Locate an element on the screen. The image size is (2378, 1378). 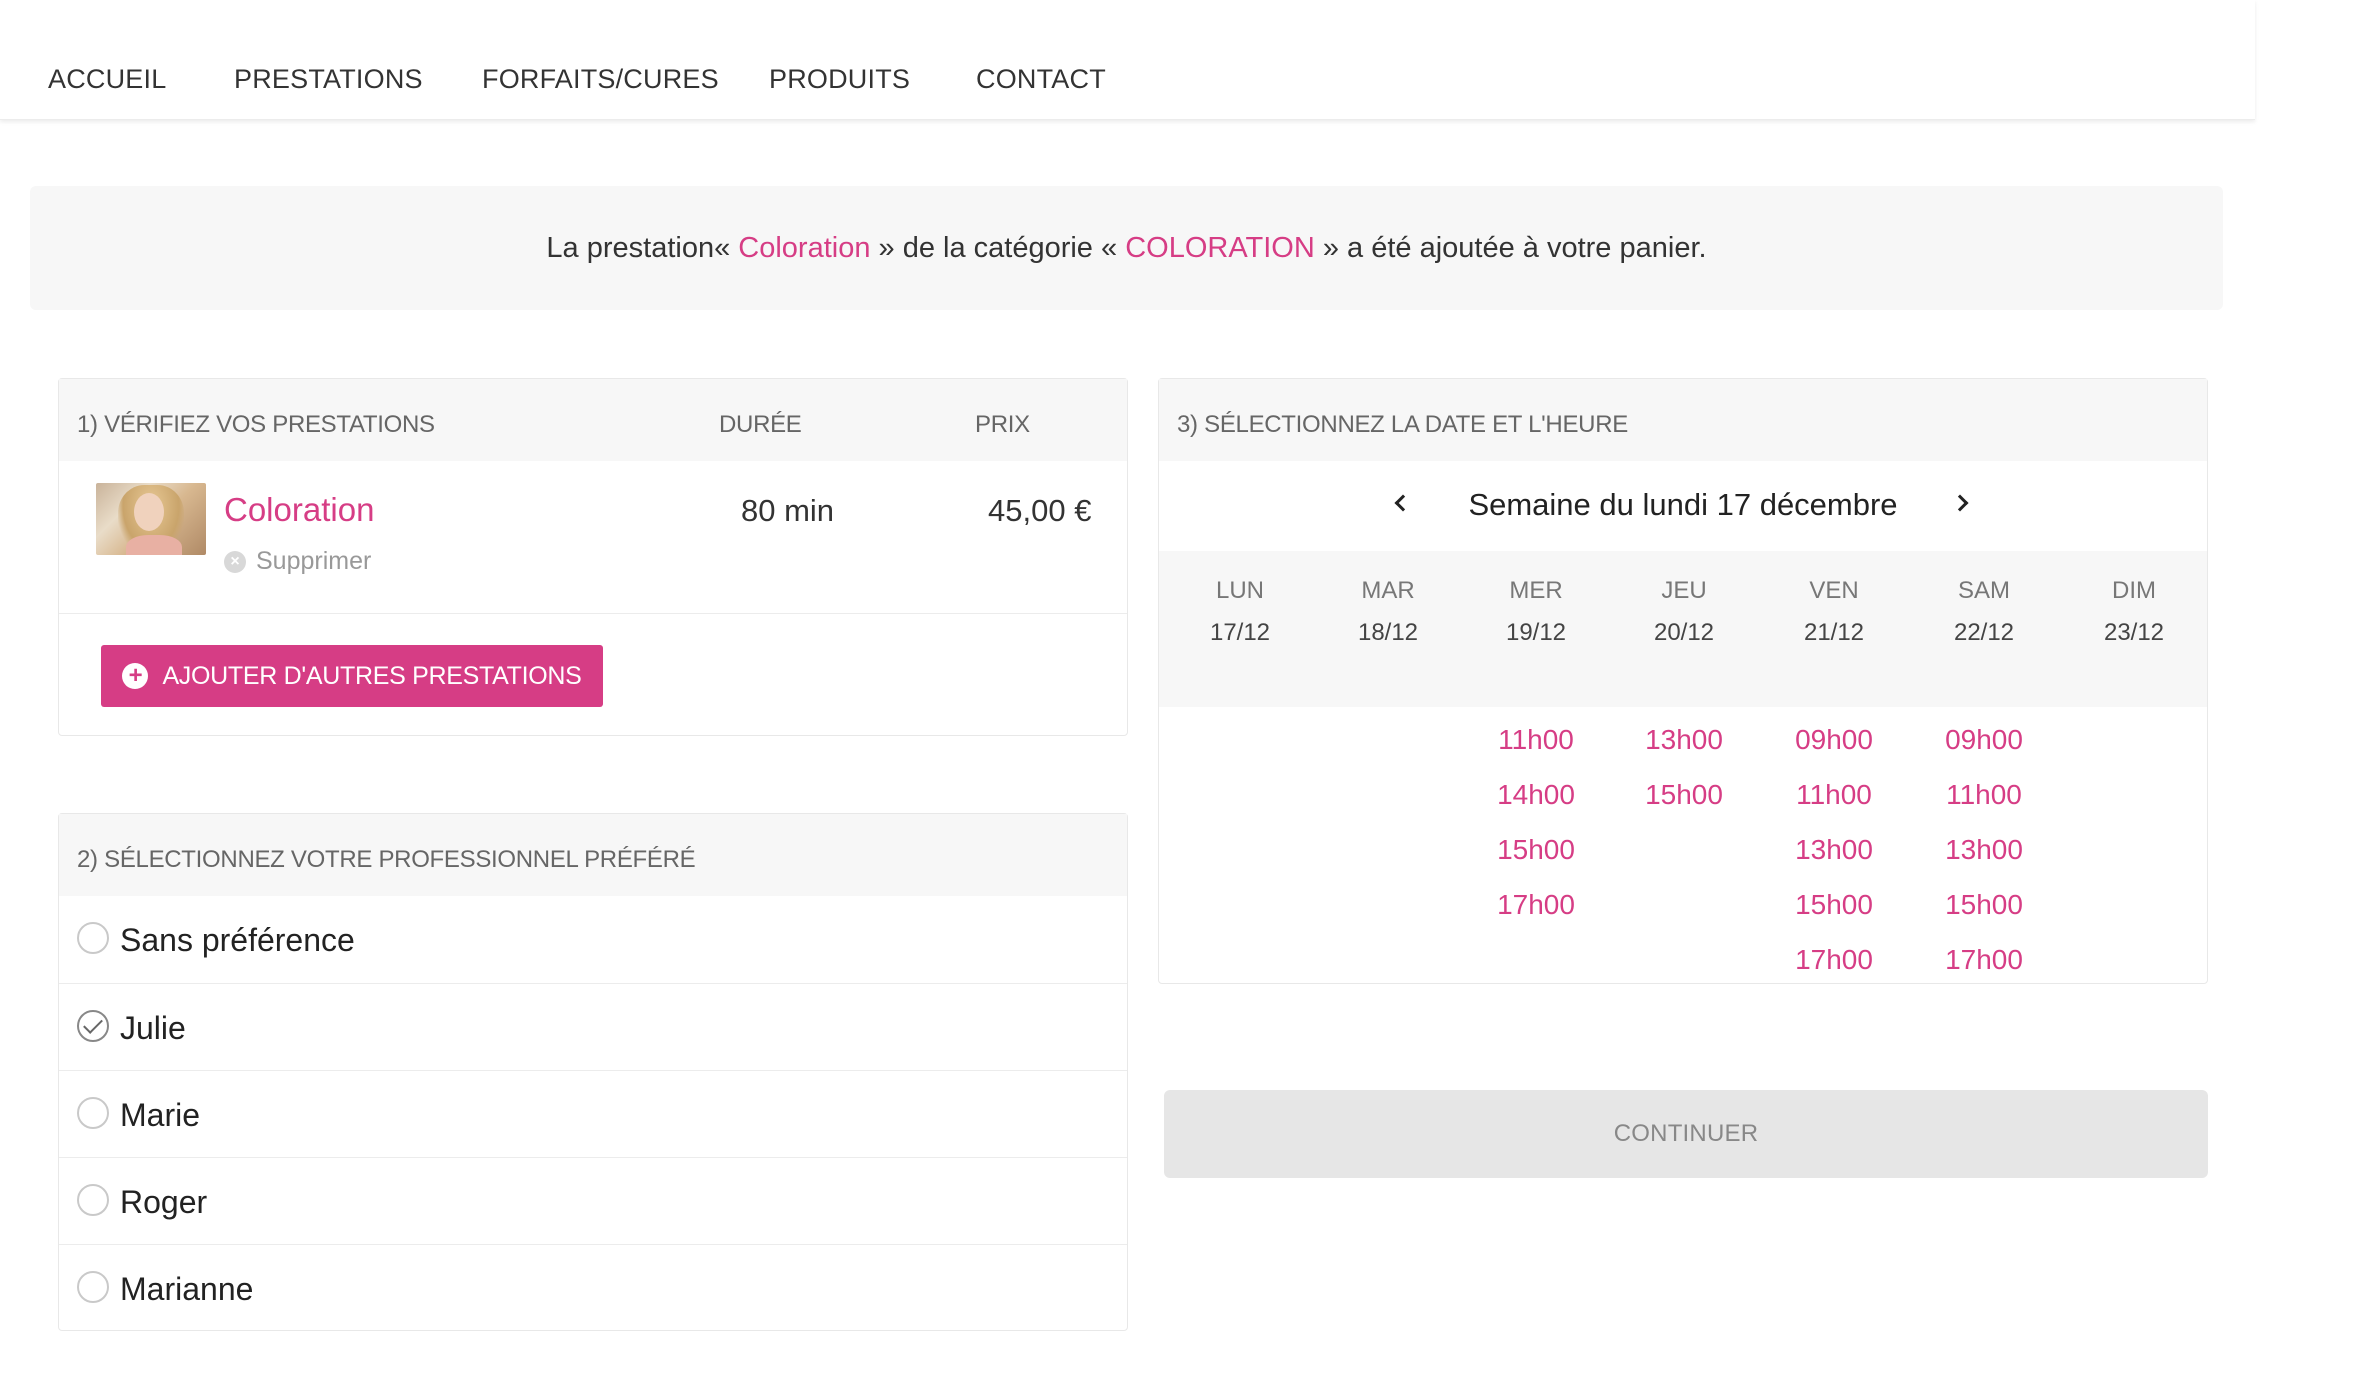
day-header-mar: MAR 18/12 is located at coordinates (1388, 599).